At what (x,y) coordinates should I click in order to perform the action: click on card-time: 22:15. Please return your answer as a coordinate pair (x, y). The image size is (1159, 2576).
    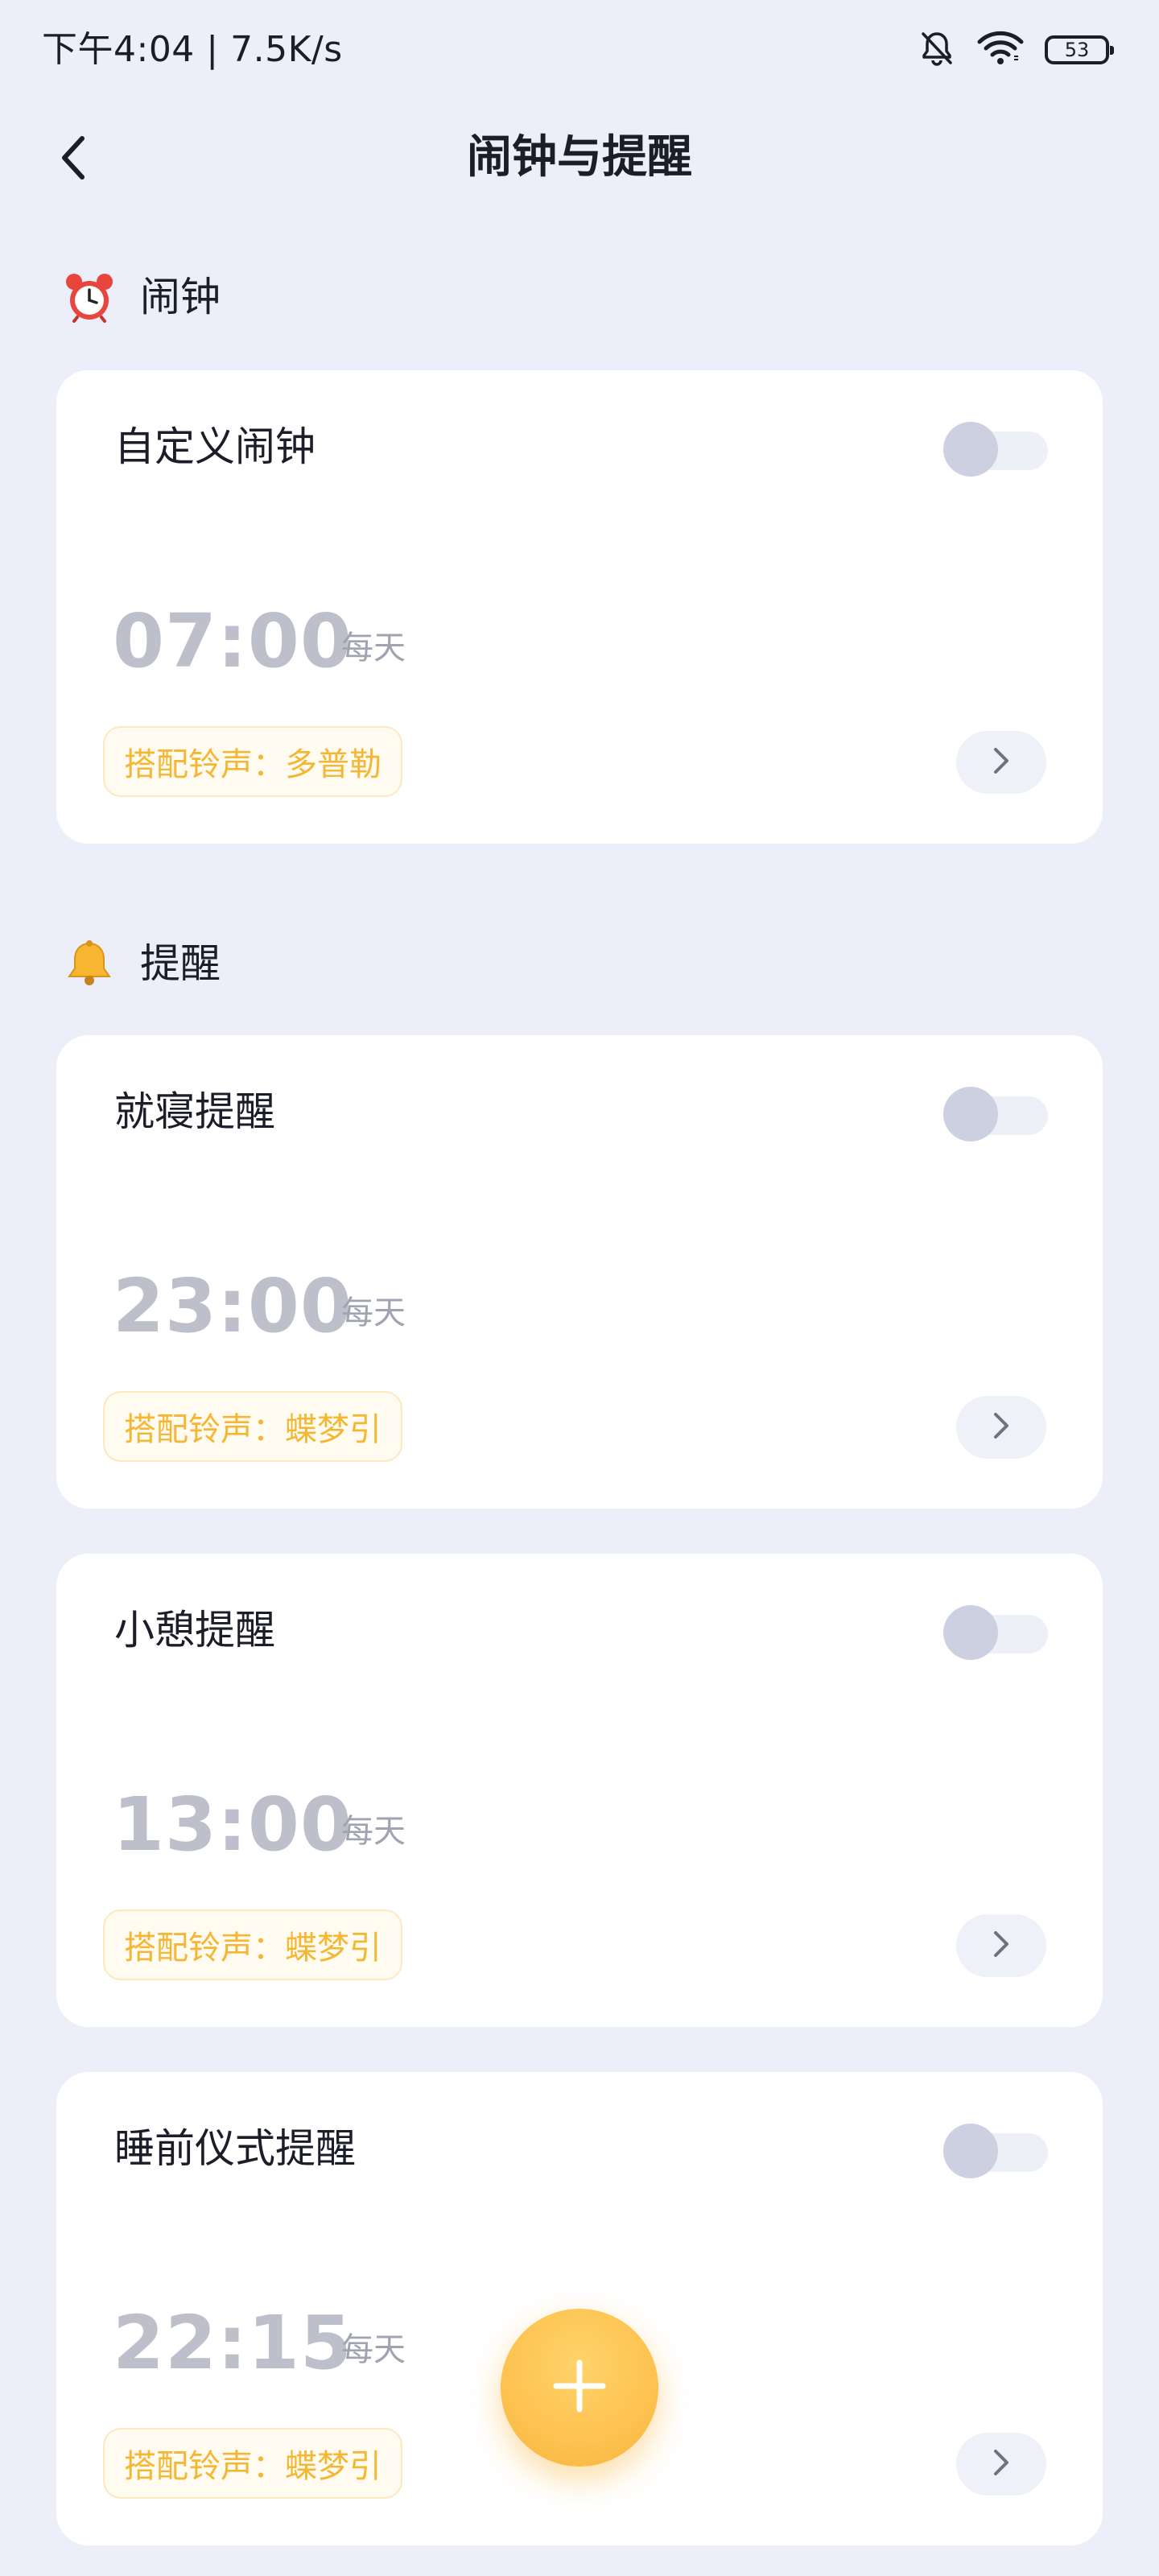
    Looking at the image, I should click on (233, 2343).